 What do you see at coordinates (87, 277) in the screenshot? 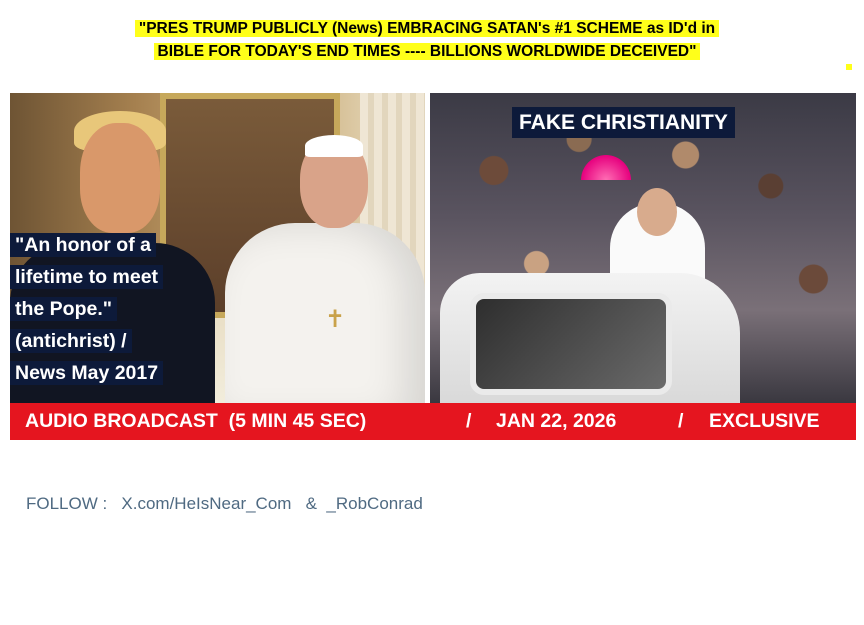
I see `quote-line: lifetime to meet` at bounding box center [87, 277].